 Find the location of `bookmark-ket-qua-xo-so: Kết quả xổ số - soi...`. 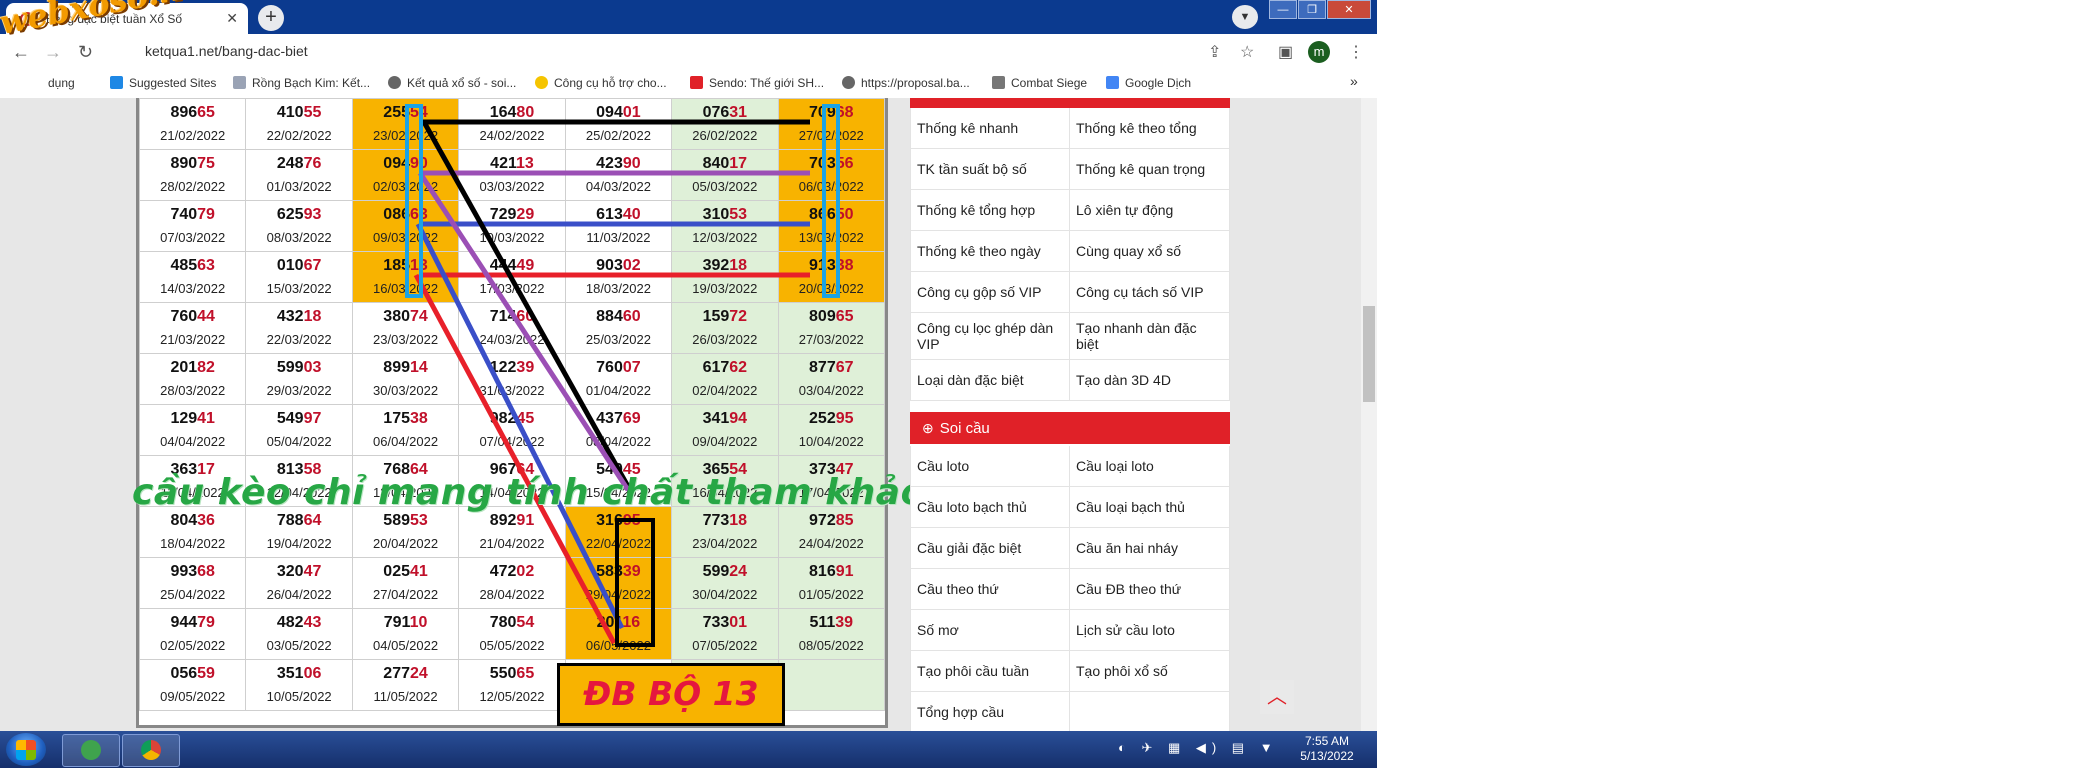

bookmark-ket-qua-xo-so: Kết quả xổ số - soi... is located at coordinates (452, 83).